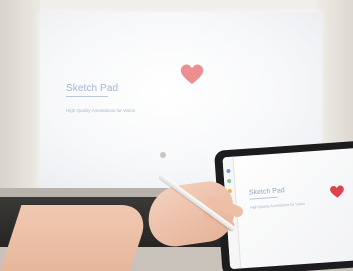  I want to click on projected-title-underline, so click(87, 96).